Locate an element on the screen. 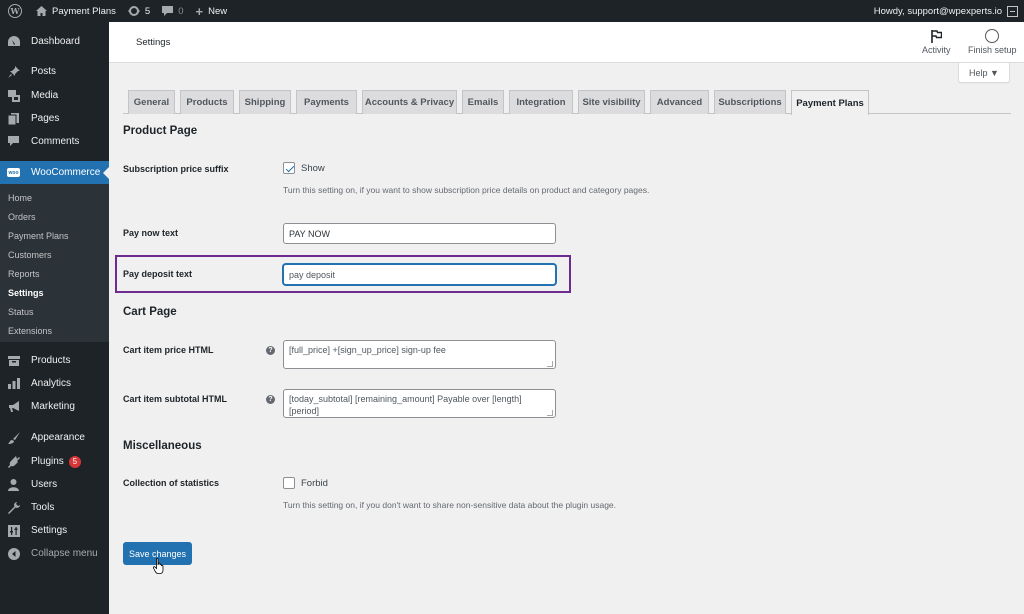  sidebar-item-comments: Comments is located at coordinates (54, 141).